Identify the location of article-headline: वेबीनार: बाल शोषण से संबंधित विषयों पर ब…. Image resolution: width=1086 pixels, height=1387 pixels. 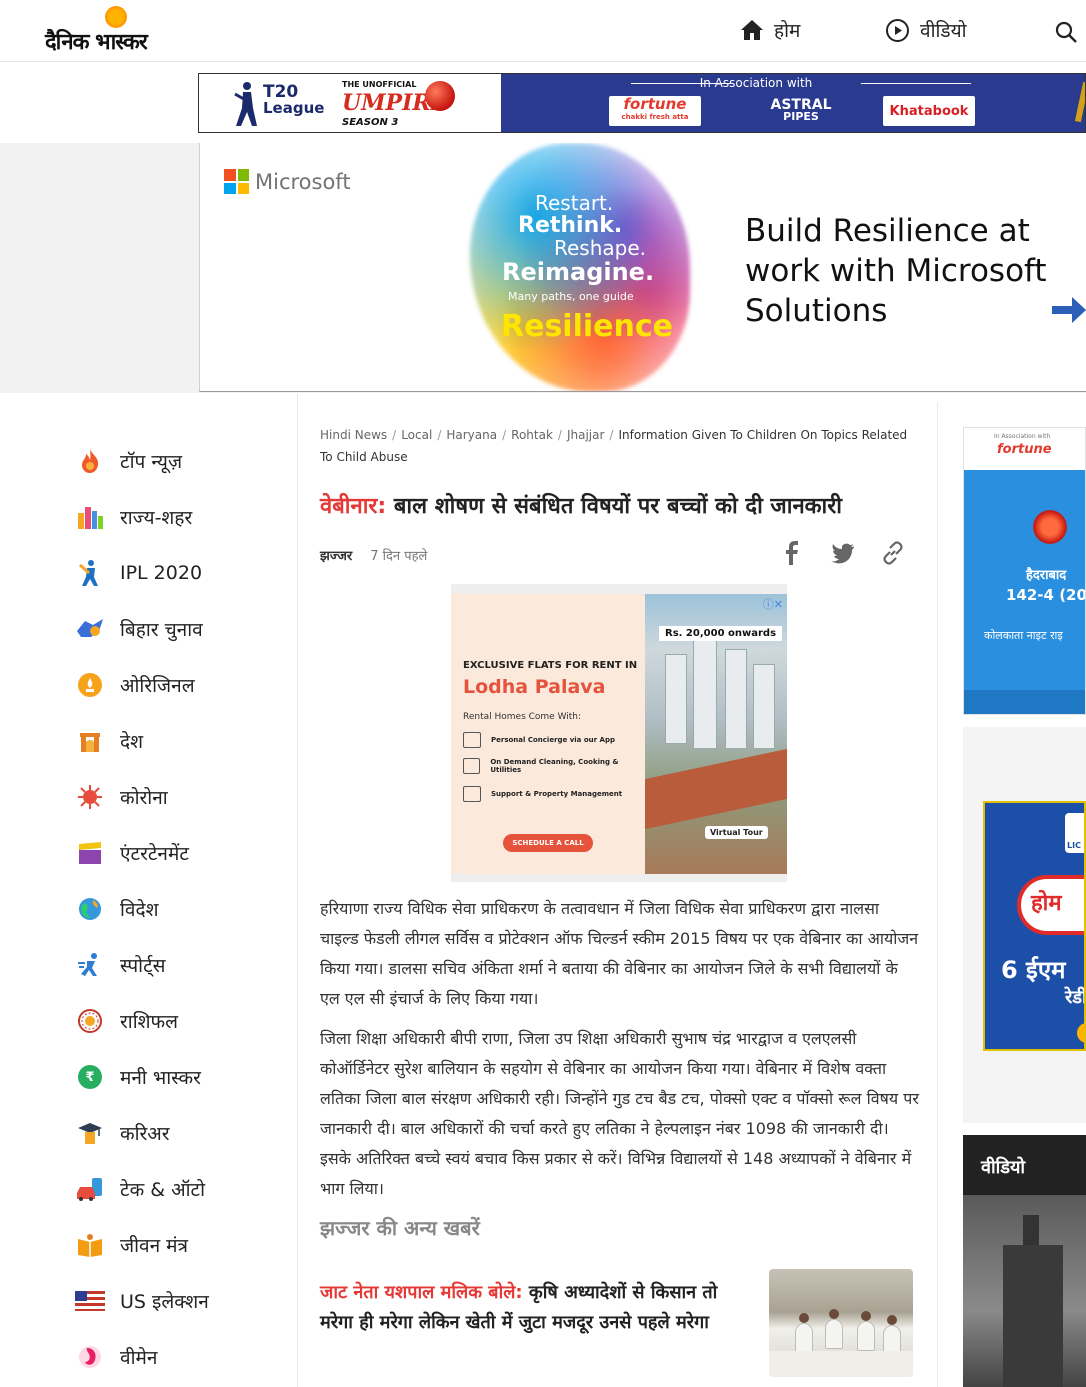
(620, 505).